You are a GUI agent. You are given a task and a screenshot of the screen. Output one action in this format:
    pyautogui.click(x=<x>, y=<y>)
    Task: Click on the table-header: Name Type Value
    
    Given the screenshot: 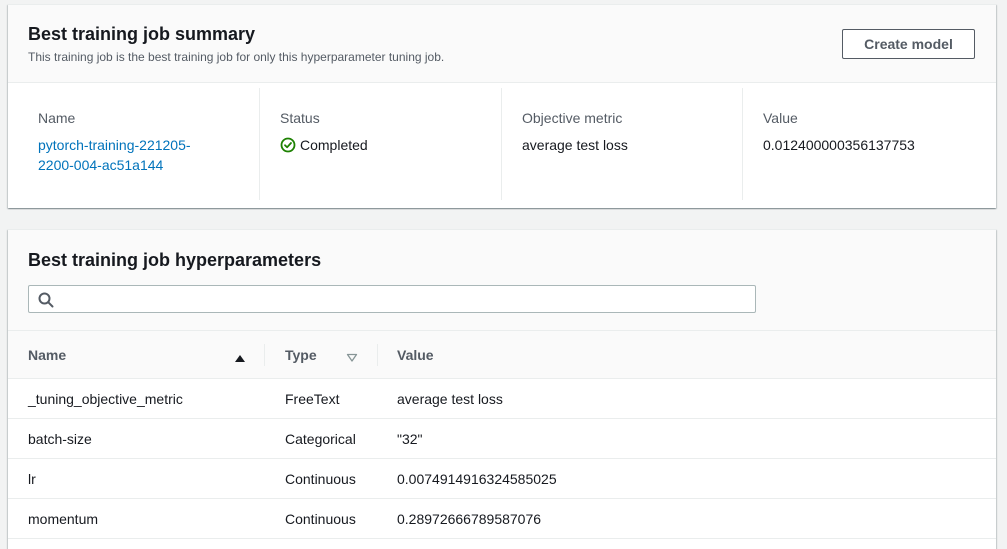 What is the action you would take?
    pyautogui.click(x=502, y=355)
    